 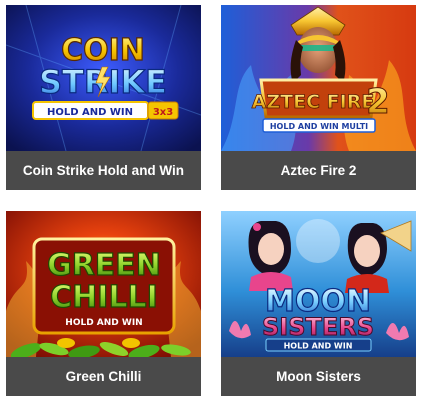 What do you see at coordinates (103, 376) in the screenshot?
I see `game-title: Green Chilli` at bounding box center [103, 376].